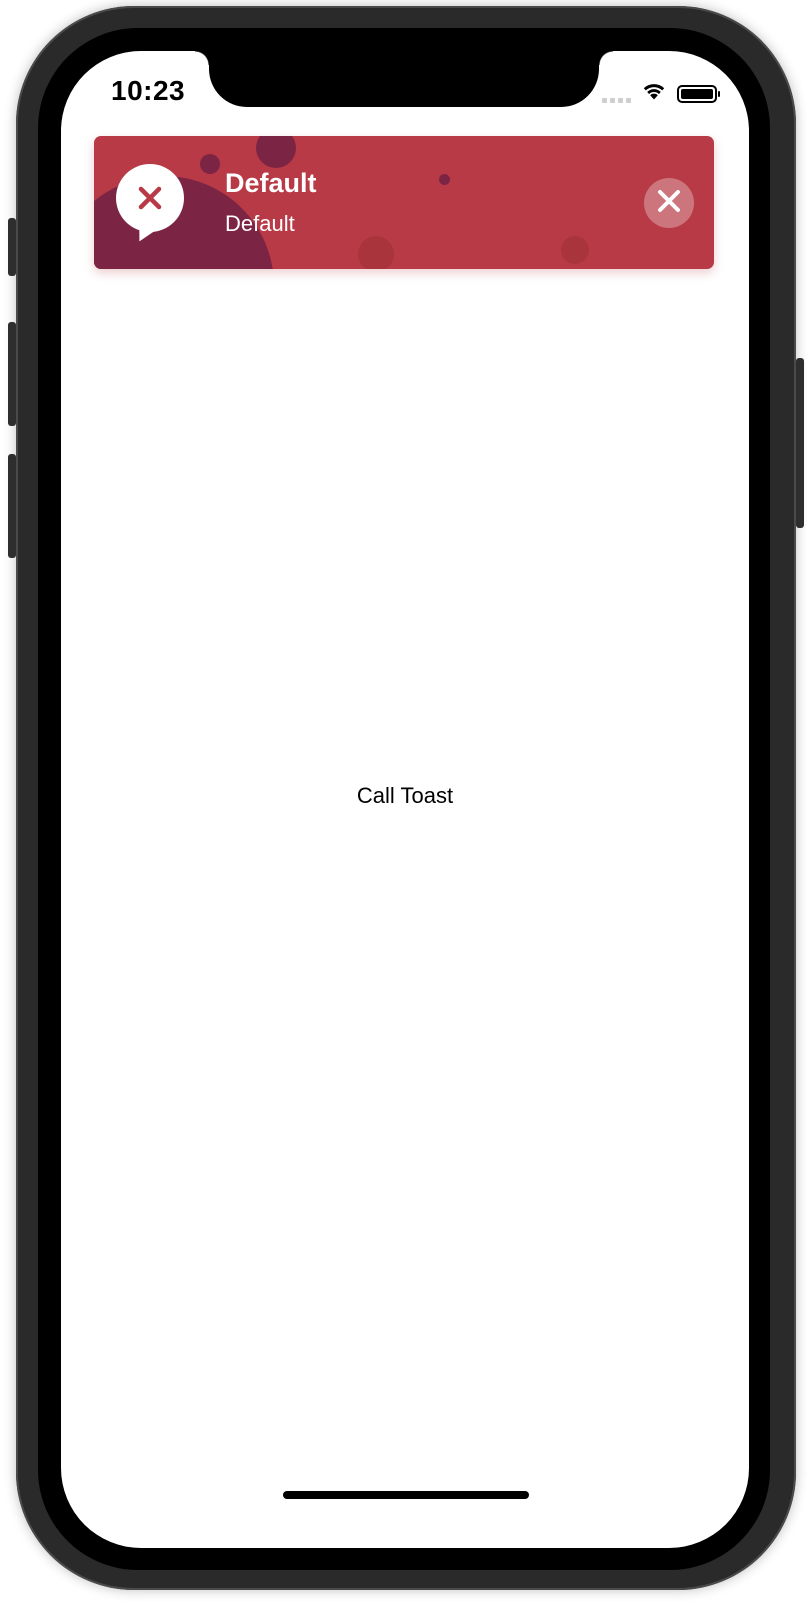 Image resolution: width=807 pixels, height=1602 pixels. I want to click on battery-icon, so click(698, 93).